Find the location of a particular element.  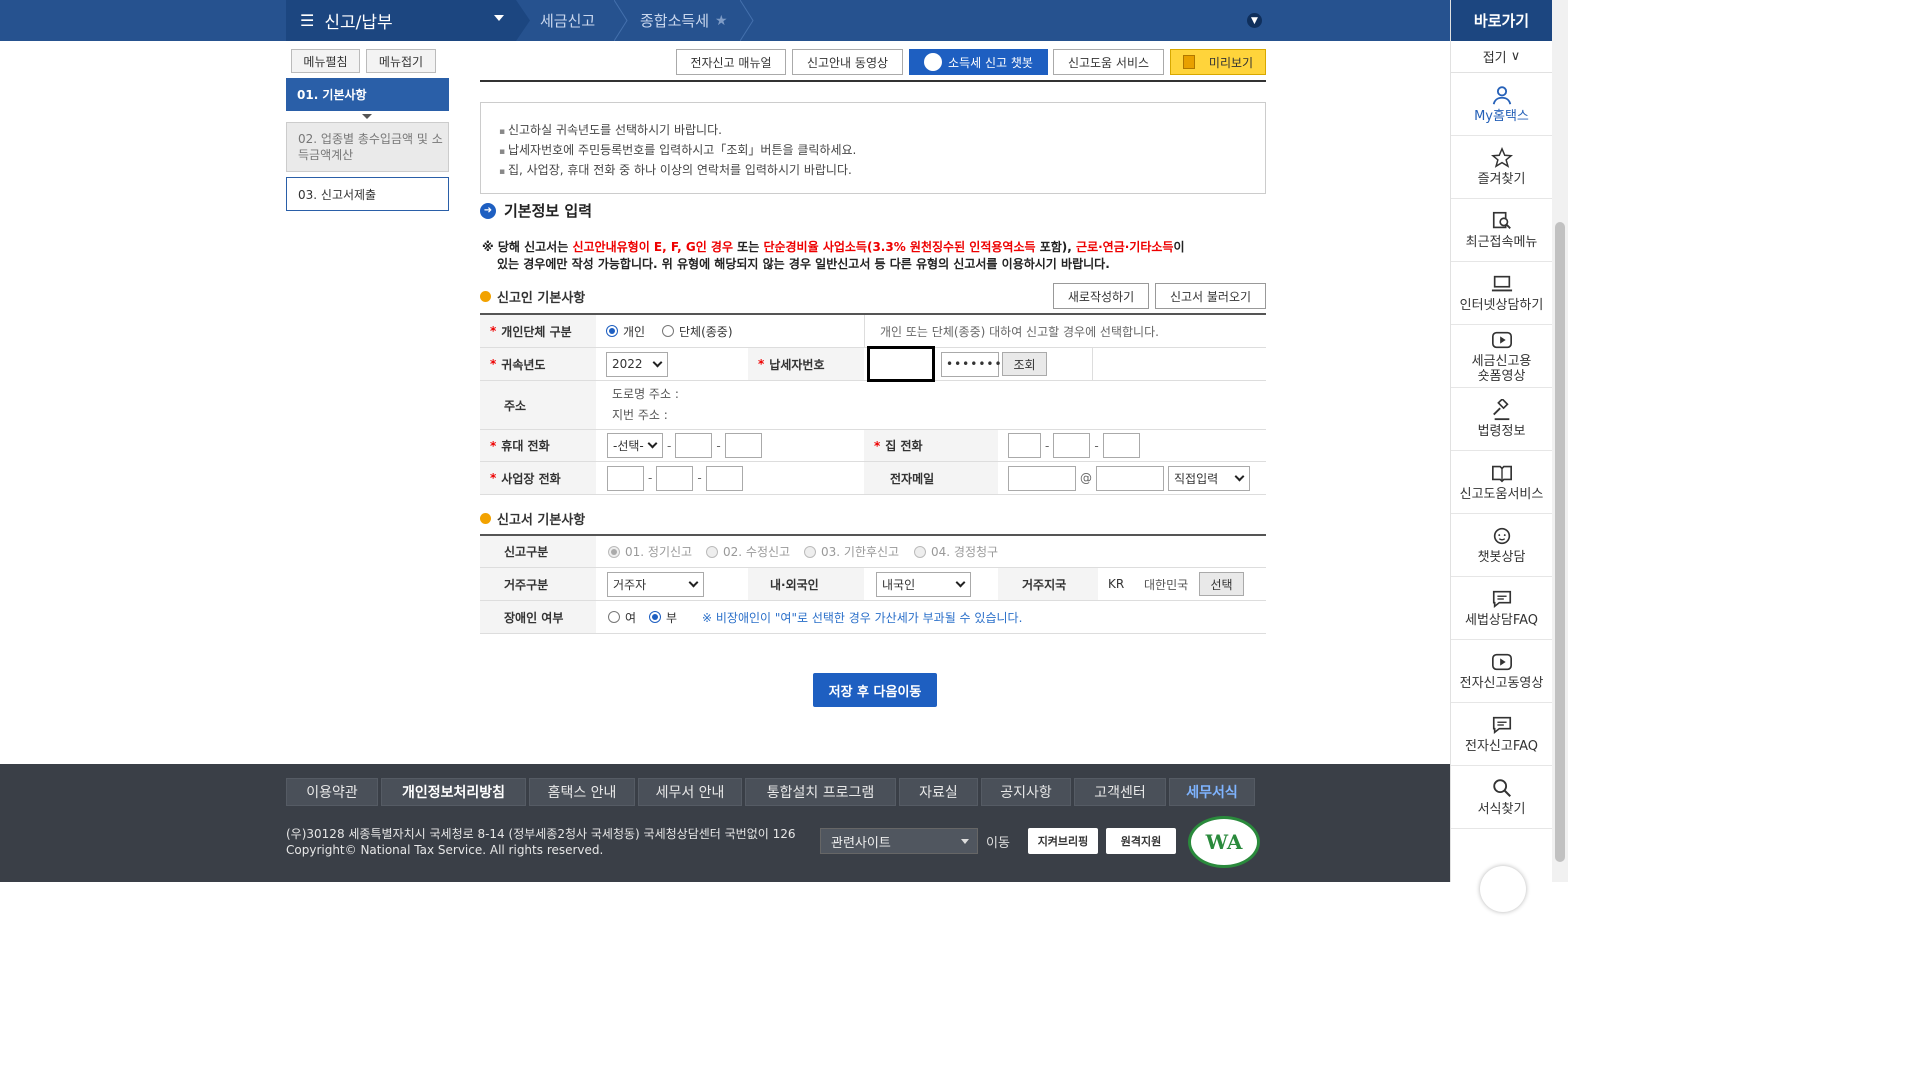

menu-collapse-button: 메뉴접기 is located at coordinates (401, 61).